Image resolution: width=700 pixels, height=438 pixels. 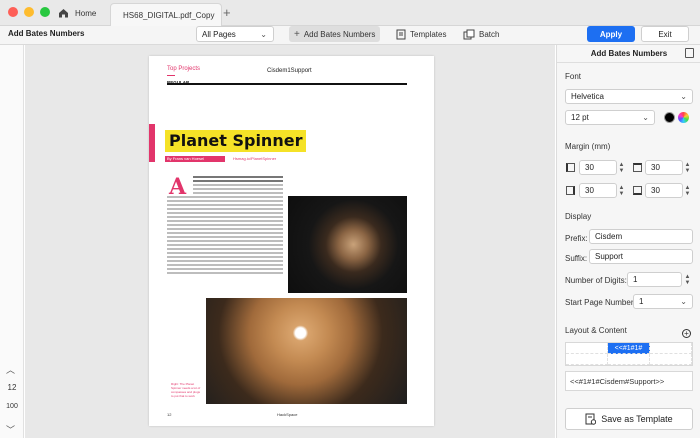 I want to click on margin-right-icon, so click(x=570, y=190).